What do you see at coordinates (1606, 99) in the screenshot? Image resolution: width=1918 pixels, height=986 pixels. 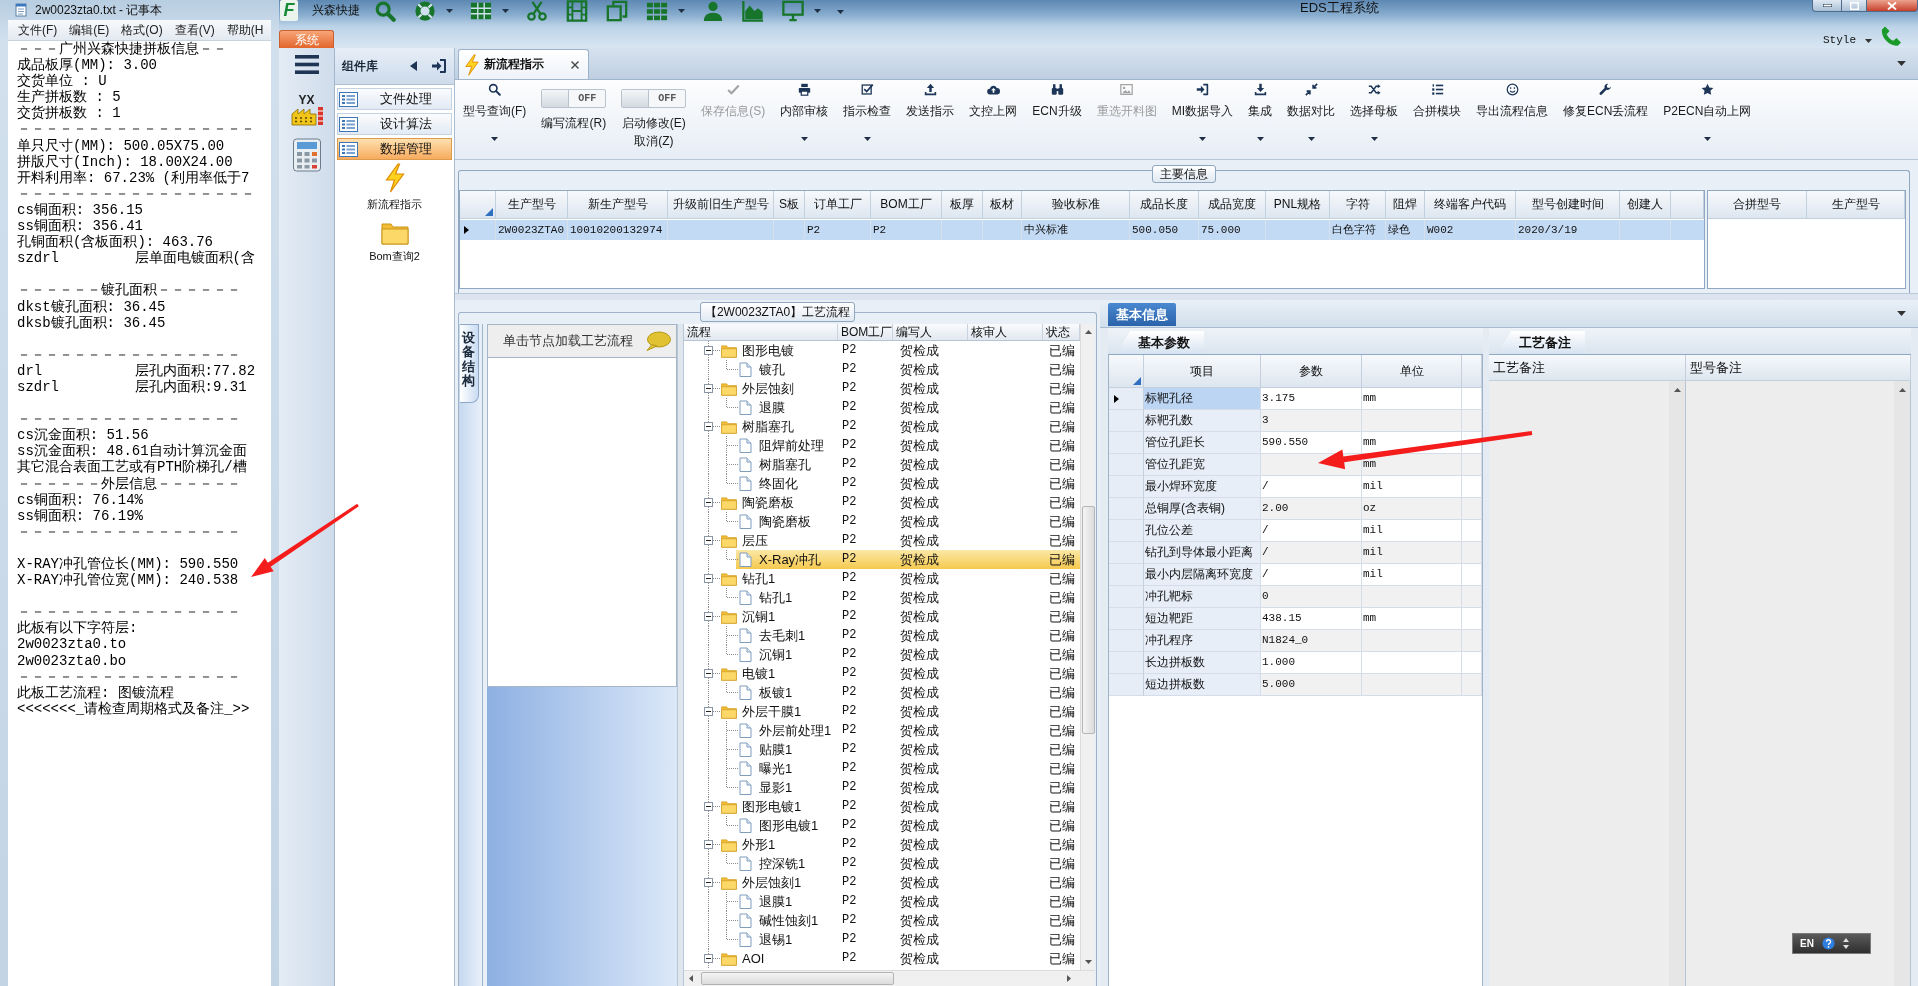 I see `ribbon-button: 修复ECN丢流程` at bounding box center [1606, 99].